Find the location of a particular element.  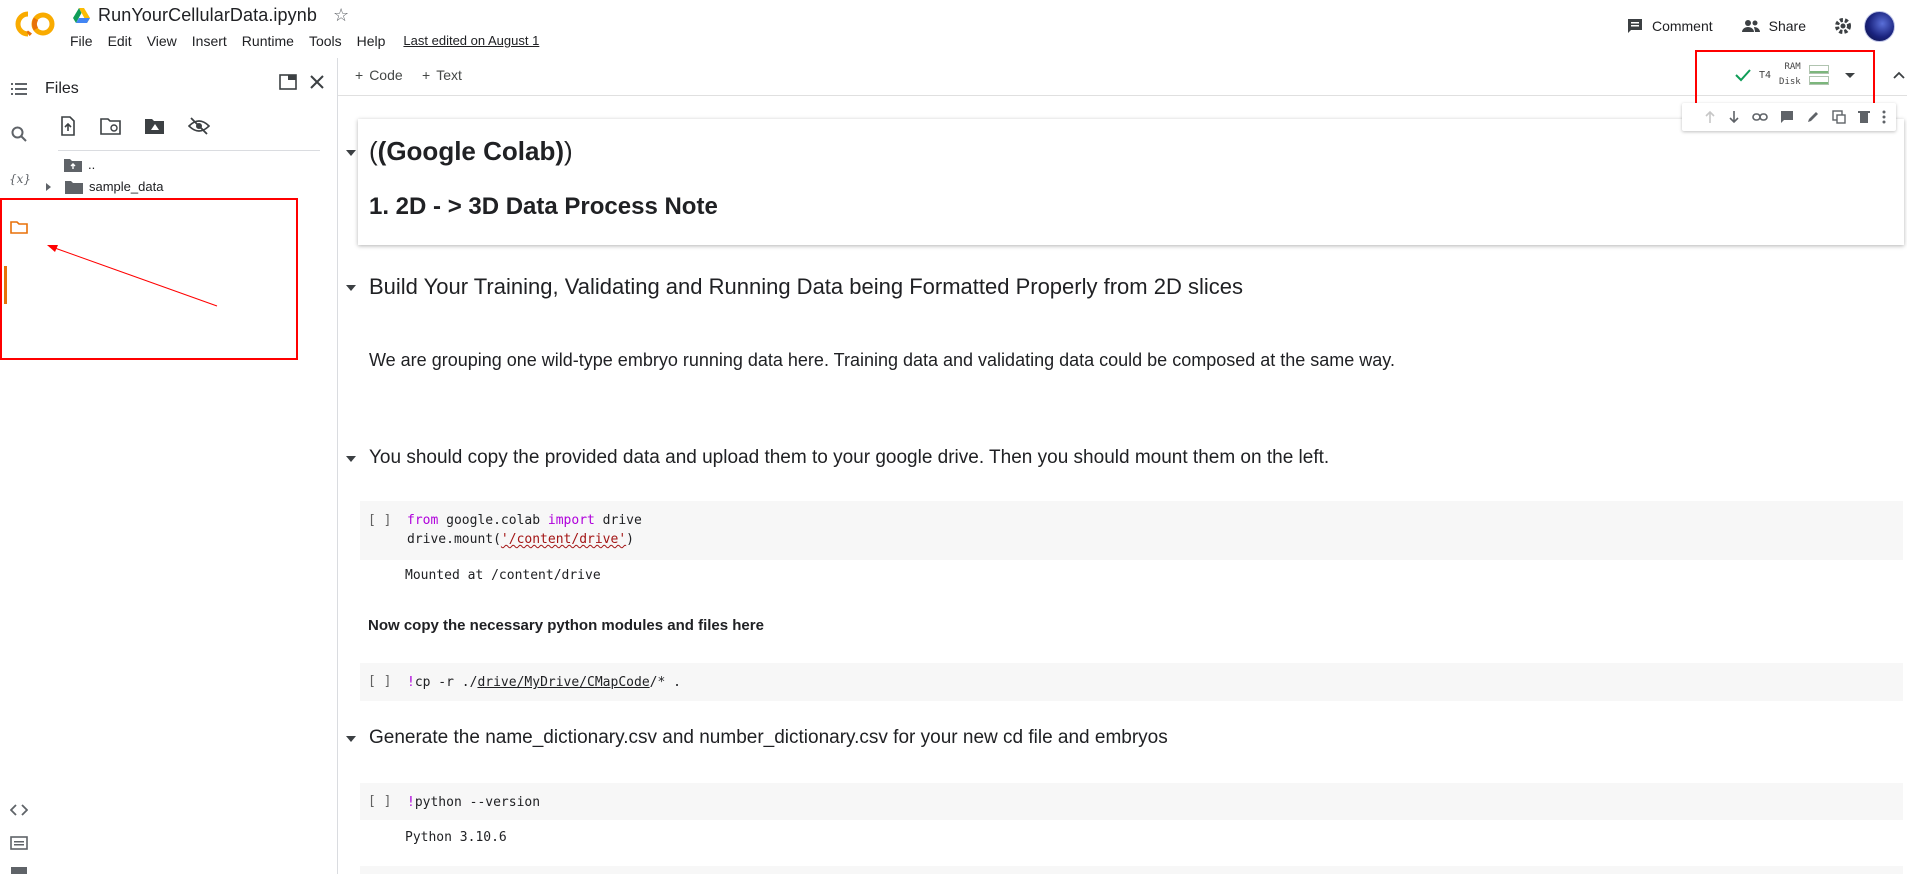

files-toolbar is located at coordinates (189, 133).